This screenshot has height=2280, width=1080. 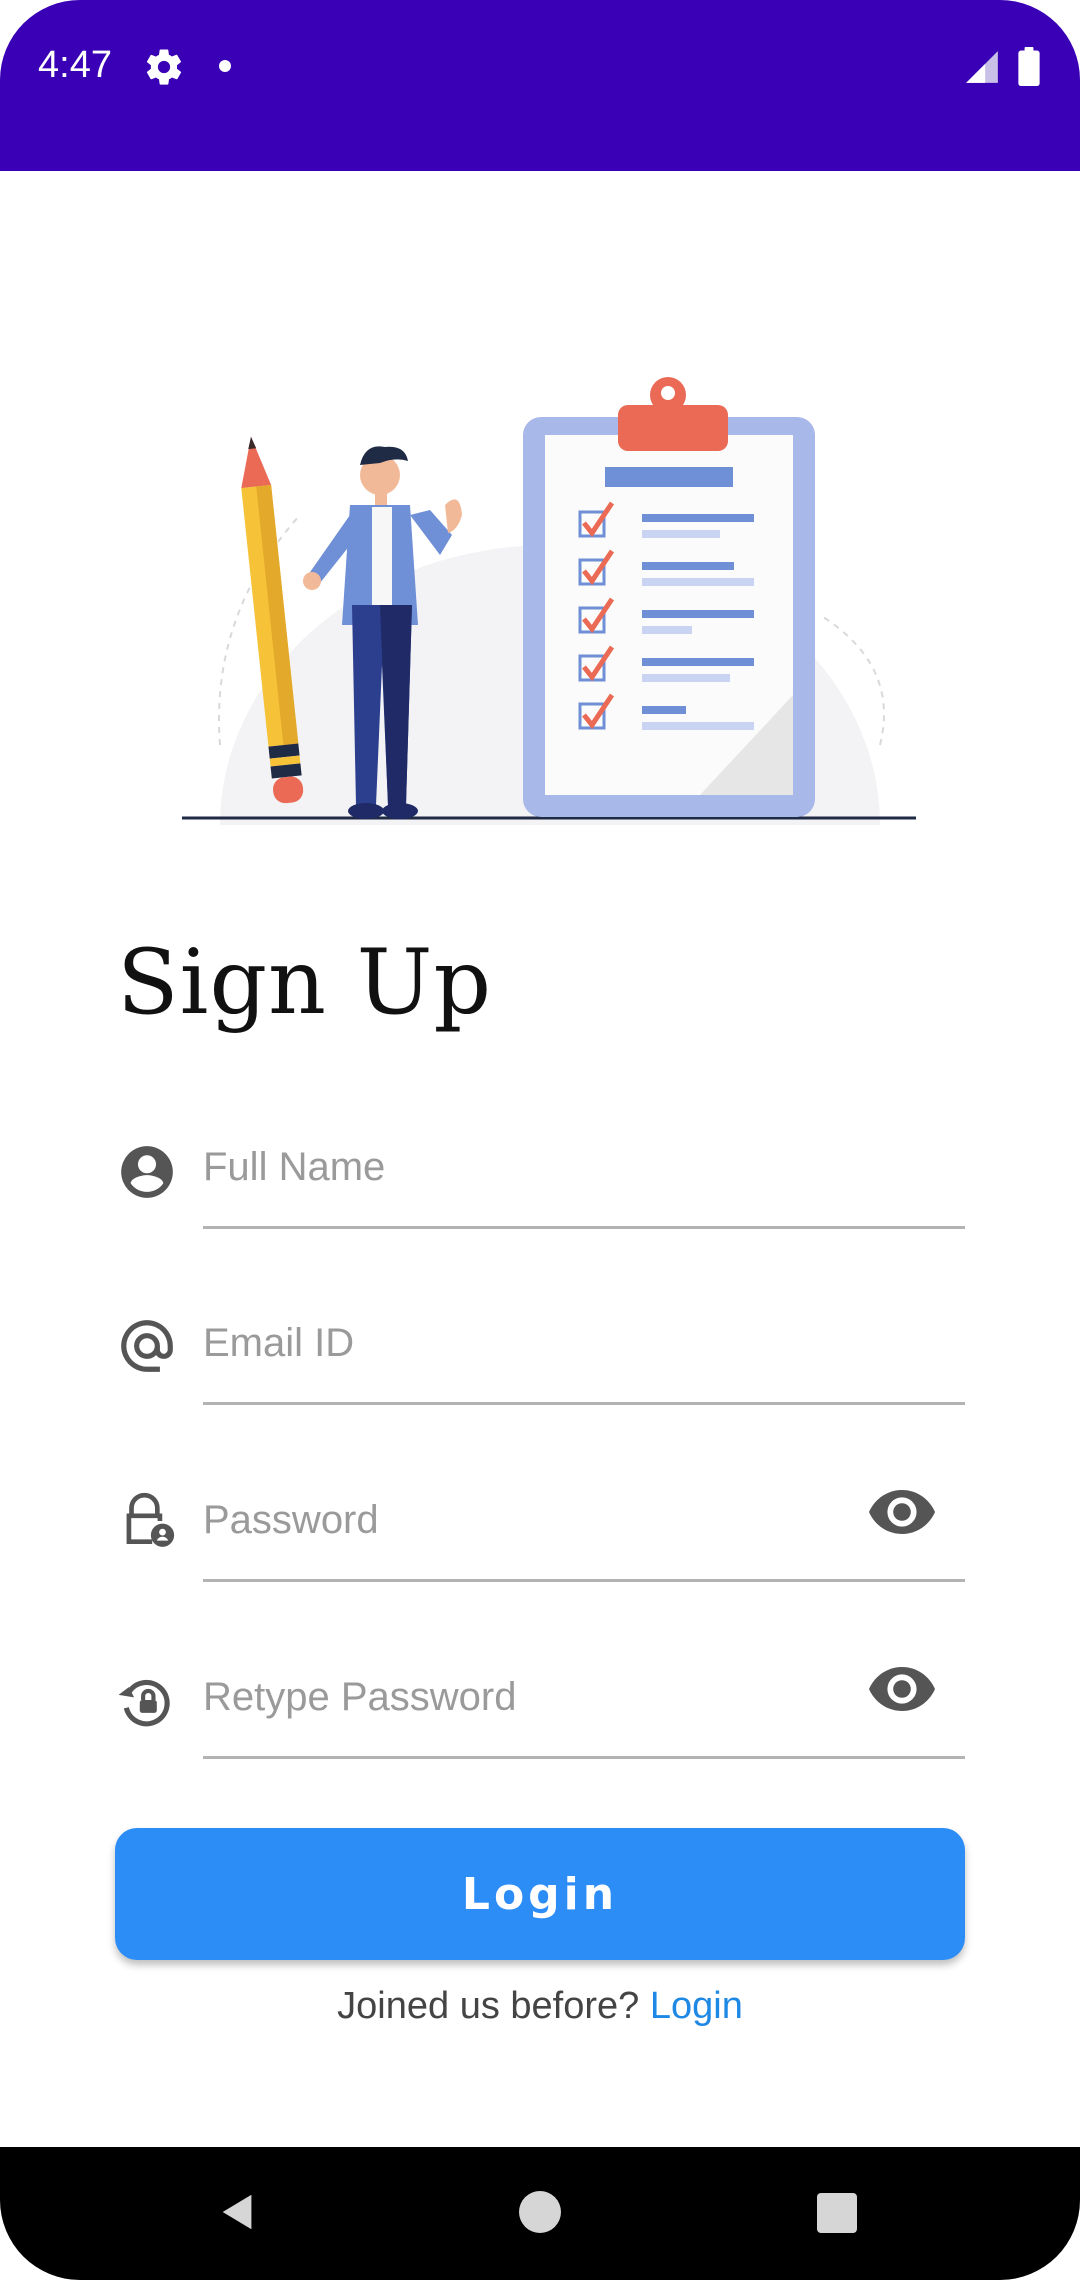 I want to click on home-icon, so click(x=540, y=2212).